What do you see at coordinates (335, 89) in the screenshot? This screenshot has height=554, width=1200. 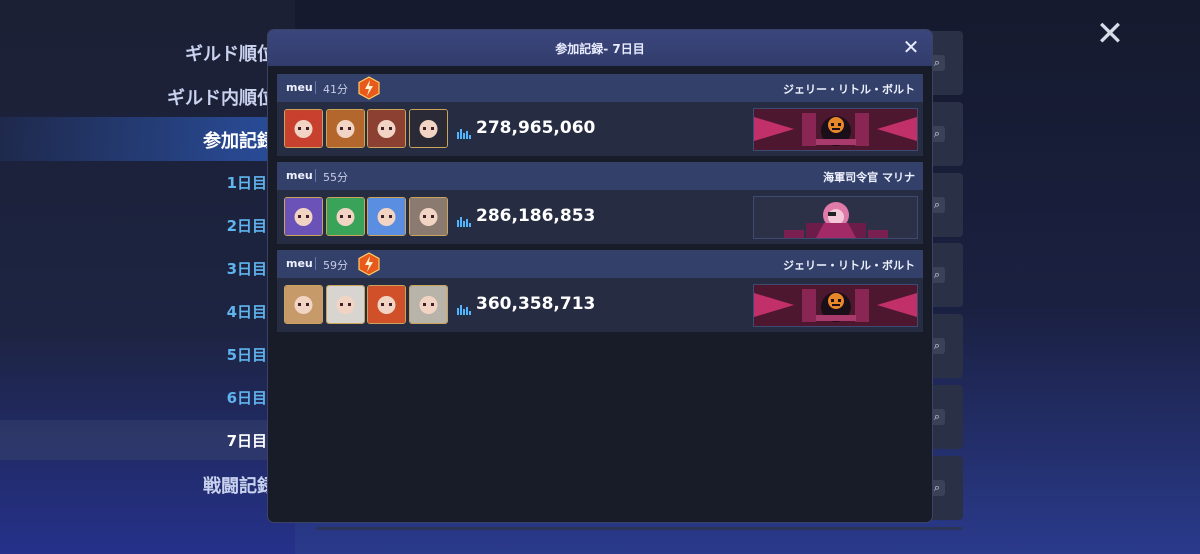 I see `entry-duration: 41分` at bounding box center [335, 89].